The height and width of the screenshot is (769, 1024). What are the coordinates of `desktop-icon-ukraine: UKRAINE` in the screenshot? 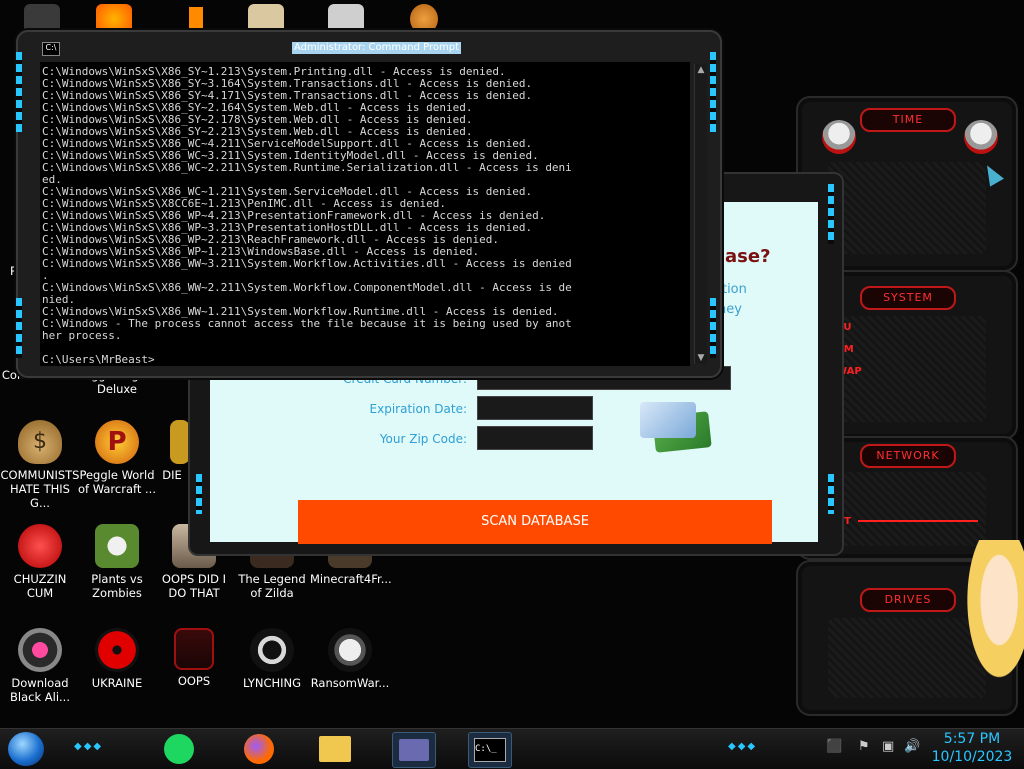 It's located at (117, 659).